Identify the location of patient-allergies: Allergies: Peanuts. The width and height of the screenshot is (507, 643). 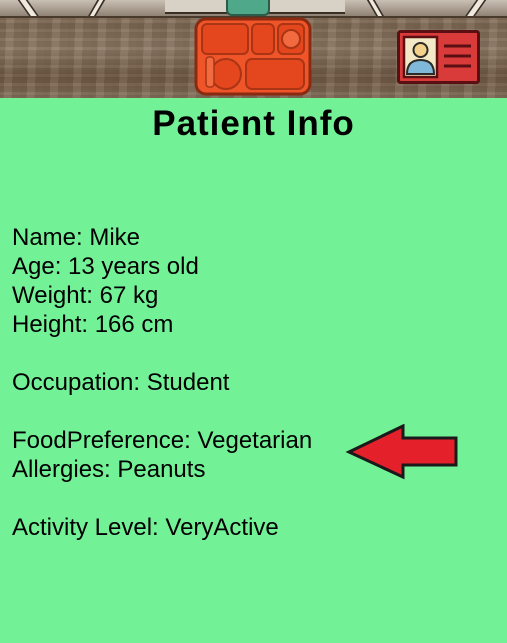
(109, 469).